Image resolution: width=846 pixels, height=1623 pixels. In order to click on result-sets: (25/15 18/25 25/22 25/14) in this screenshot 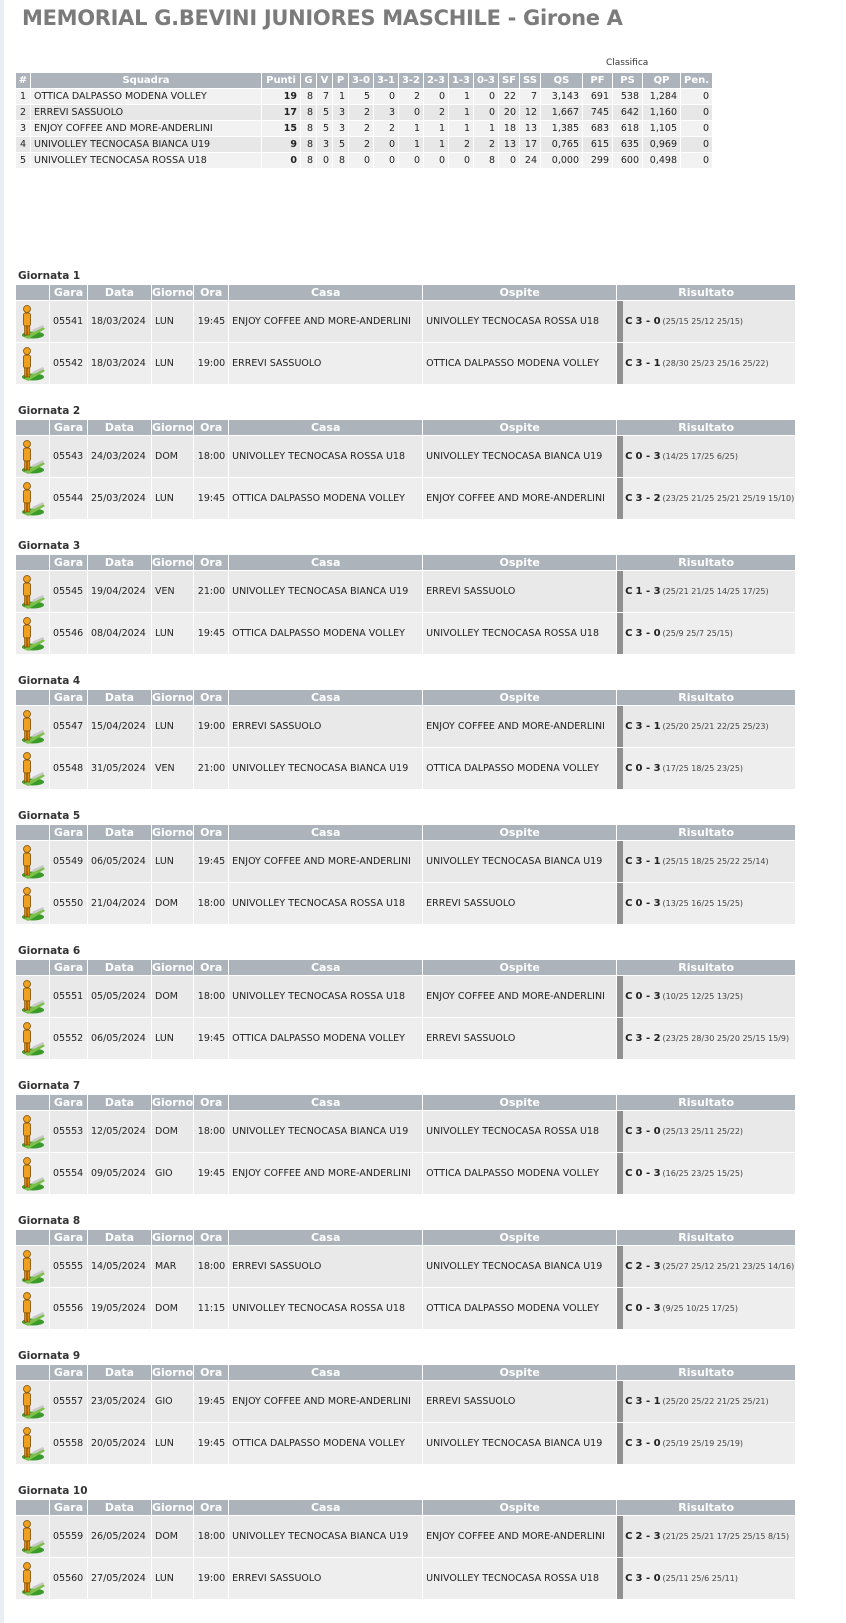, I will do `click(715, 861)`.